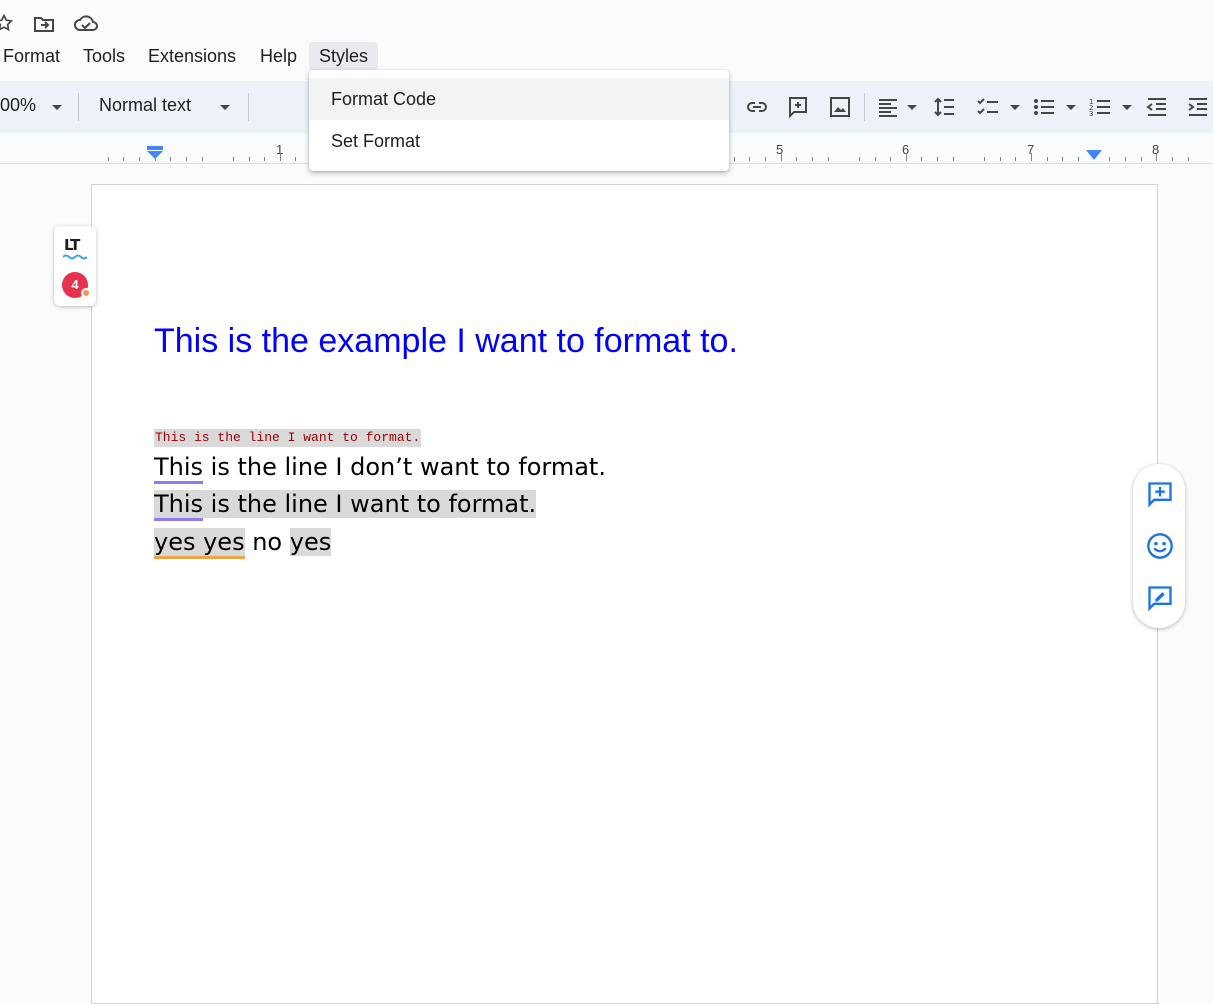  What do you see at coordinates (86, 293) in the screenshot?
I see `status-dot` at bounding box center [86, 293].